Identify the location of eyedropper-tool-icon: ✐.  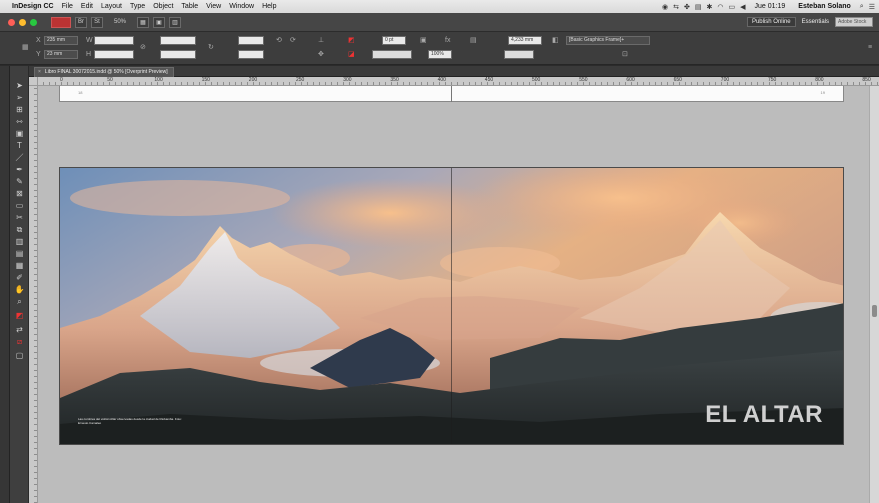
(19, 277).